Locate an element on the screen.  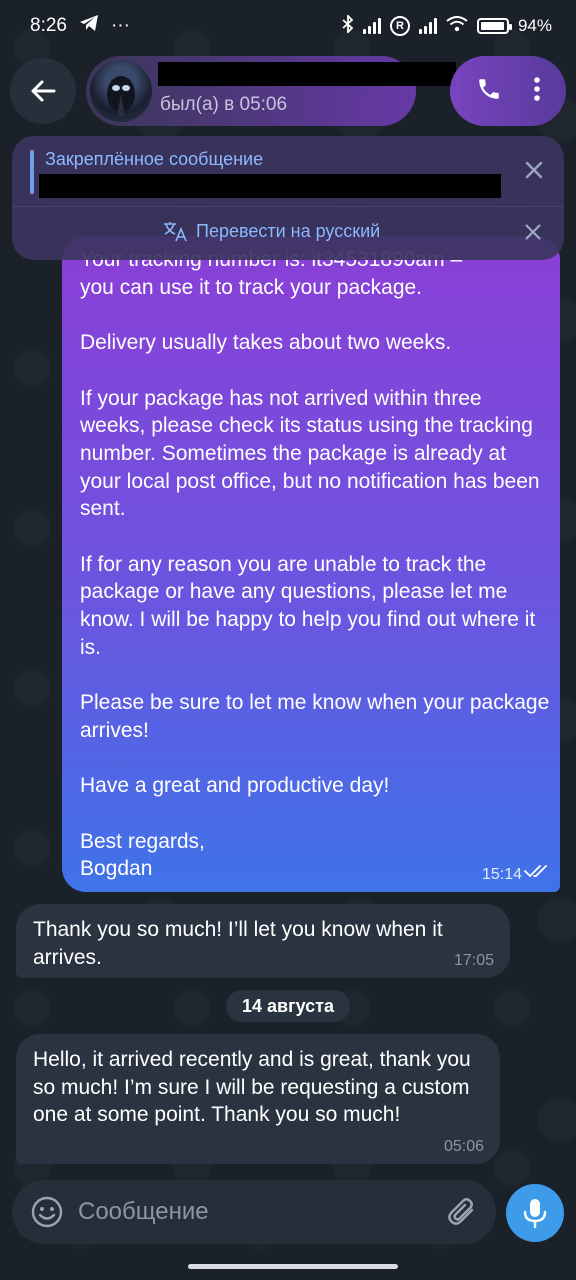
message-time: 17:05 is located at coordinates (473, 960).